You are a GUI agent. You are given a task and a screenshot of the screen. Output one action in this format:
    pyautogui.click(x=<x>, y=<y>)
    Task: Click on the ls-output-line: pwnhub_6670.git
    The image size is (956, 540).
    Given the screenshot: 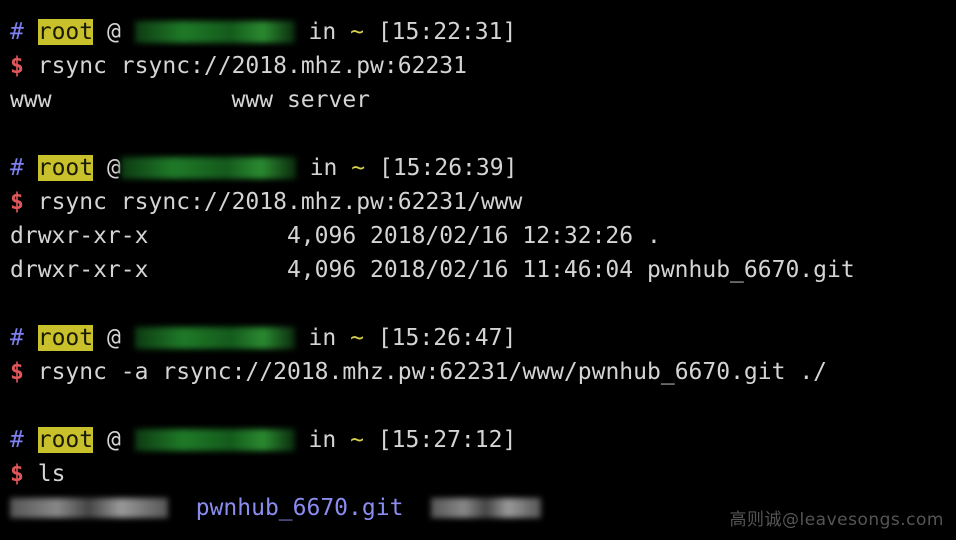 What is the action you would take?
    pyautogui.click(x=432, y=508)
    